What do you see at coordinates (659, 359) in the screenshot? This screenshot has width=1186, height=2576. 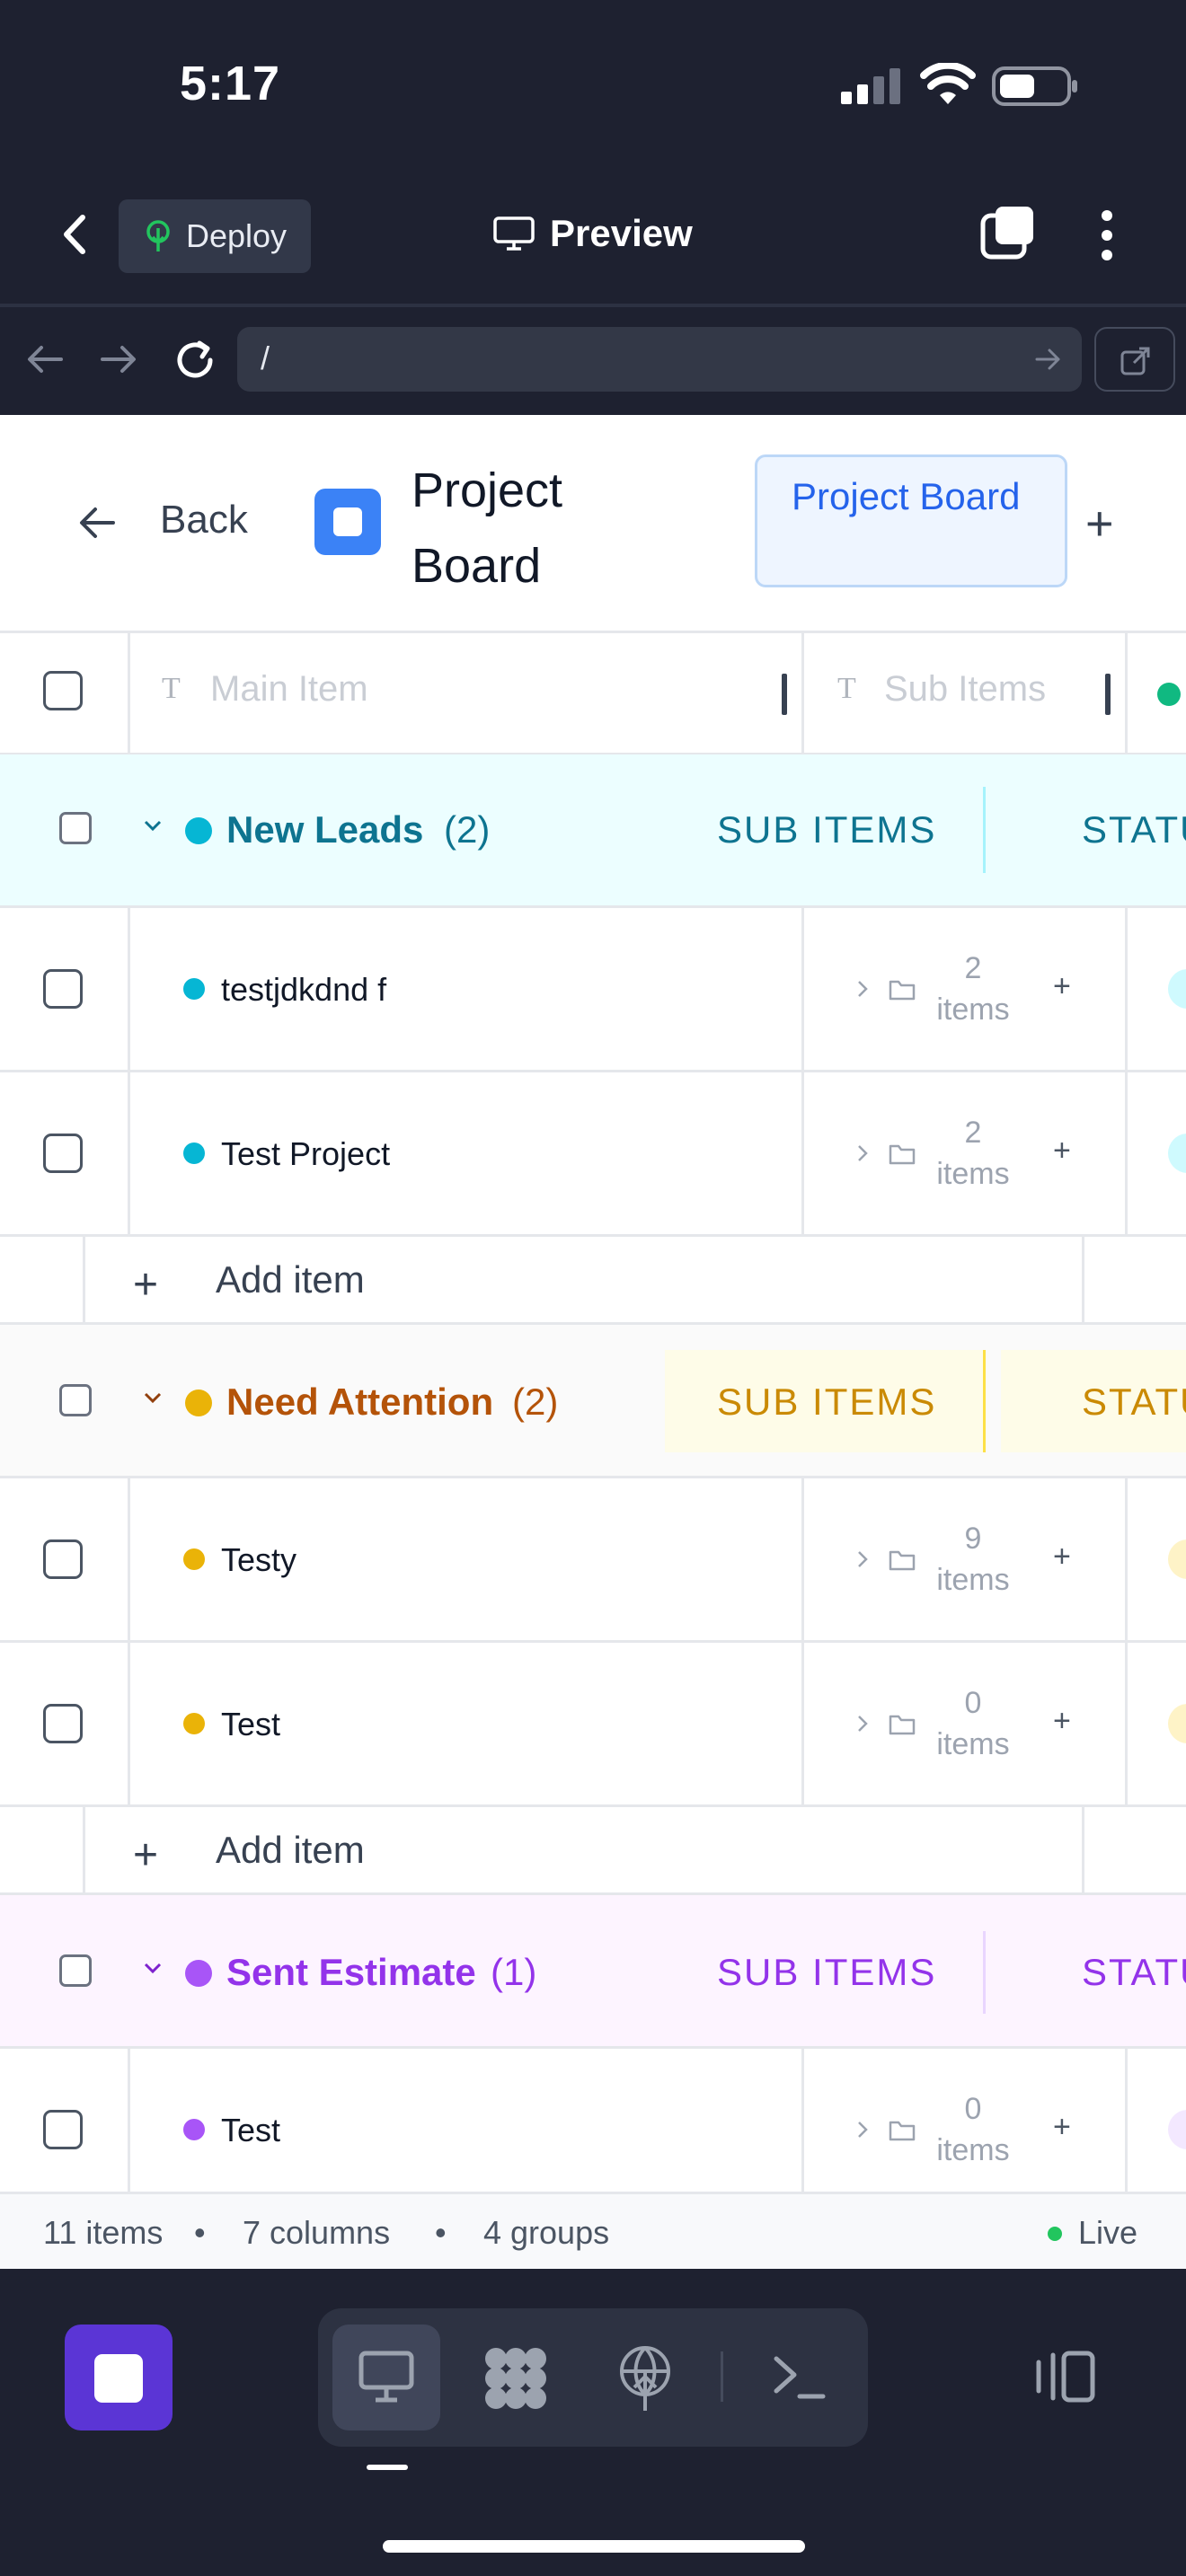 I see `url-field: /` at bounding box center [659, 359].